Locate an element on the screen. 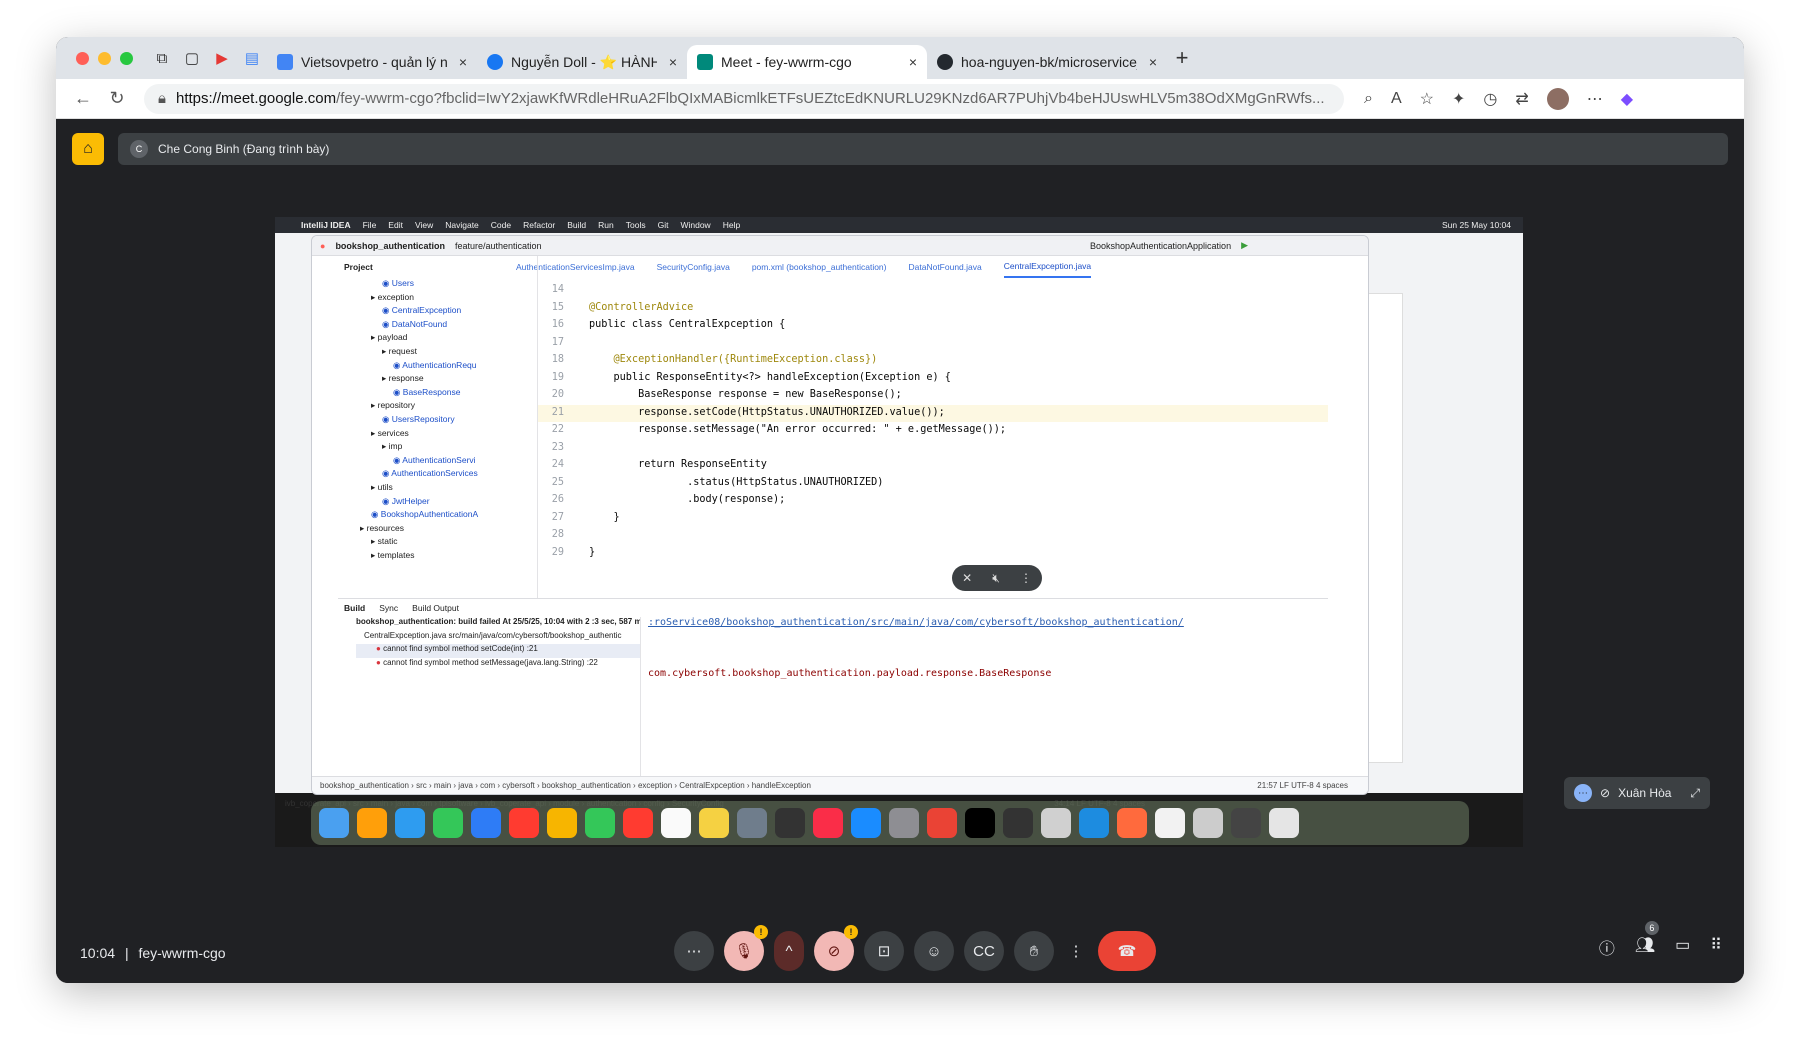  leave-call-button: ☎ is located at coordinates (1127, 951).